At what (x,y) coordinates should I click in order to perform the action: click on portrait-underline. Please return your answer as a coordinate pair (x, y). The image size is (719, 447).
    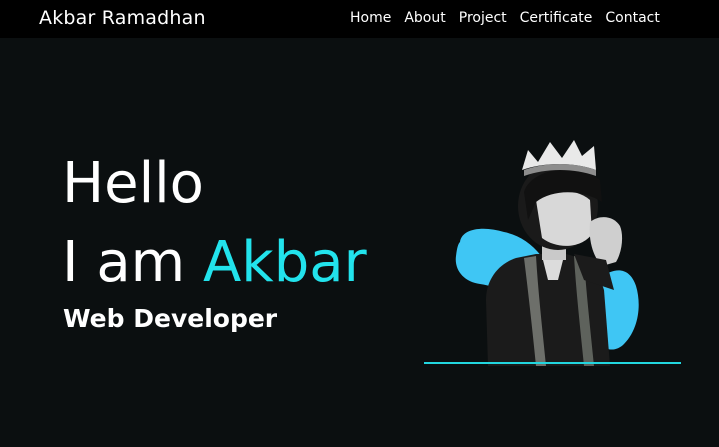
    Looking at the image, I should click on (552, 363).